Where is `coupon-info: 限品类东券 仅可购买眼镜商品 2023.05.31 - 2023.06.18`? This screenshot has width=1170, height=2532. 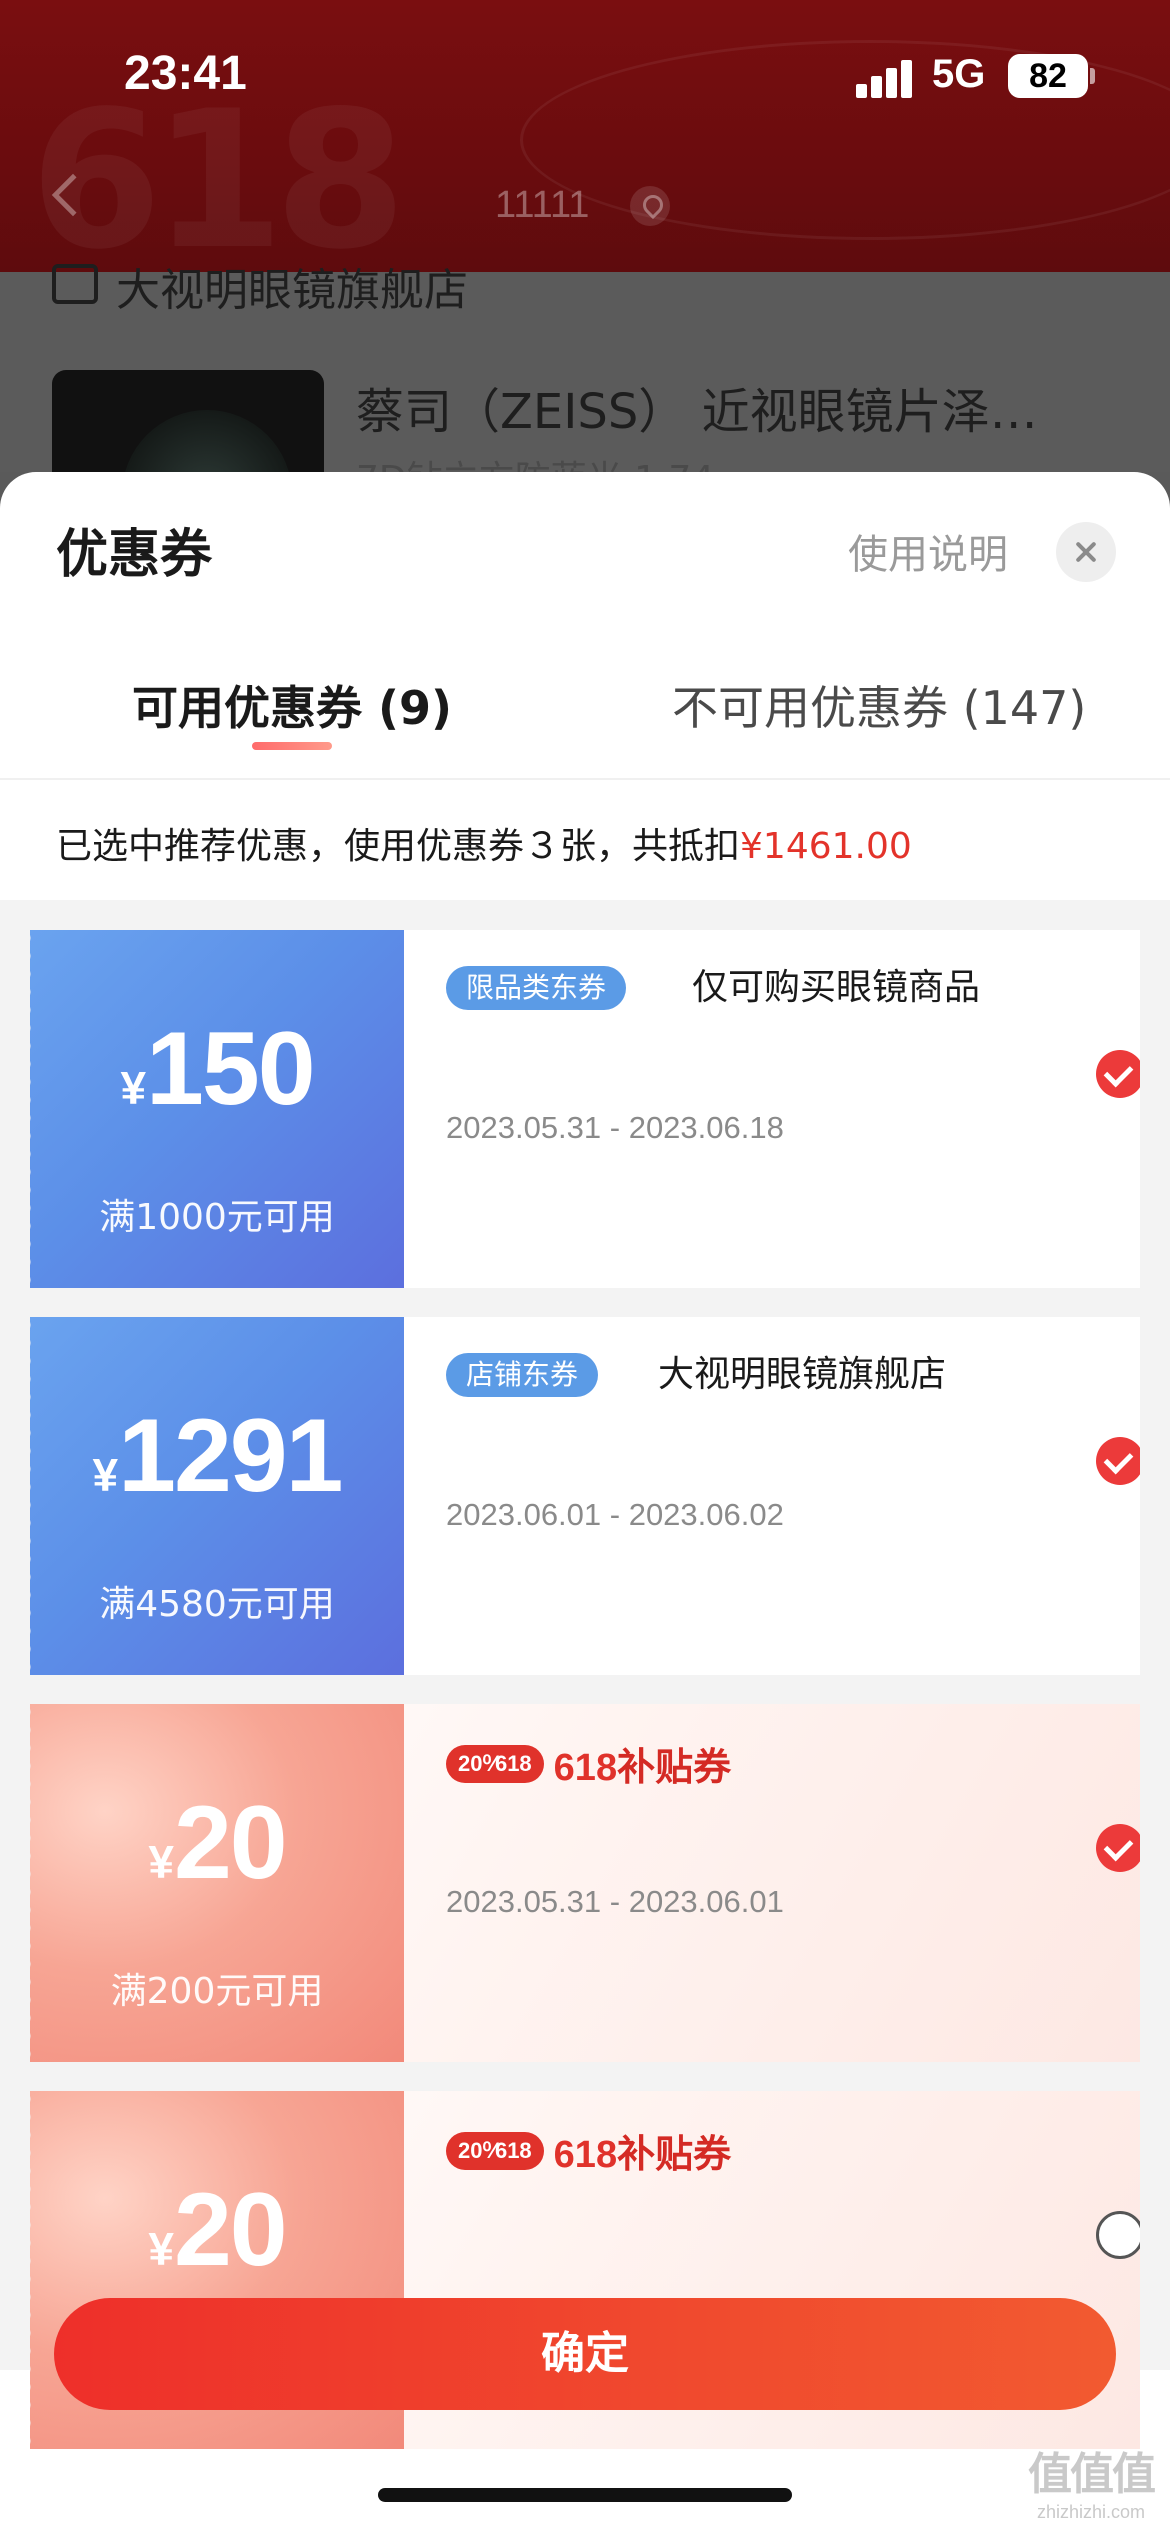
coupon-info: 限品类东券 仅可购买眼镜商品 2023.05.31 - 2023.06.18 is located at coordinates (772, 1109).